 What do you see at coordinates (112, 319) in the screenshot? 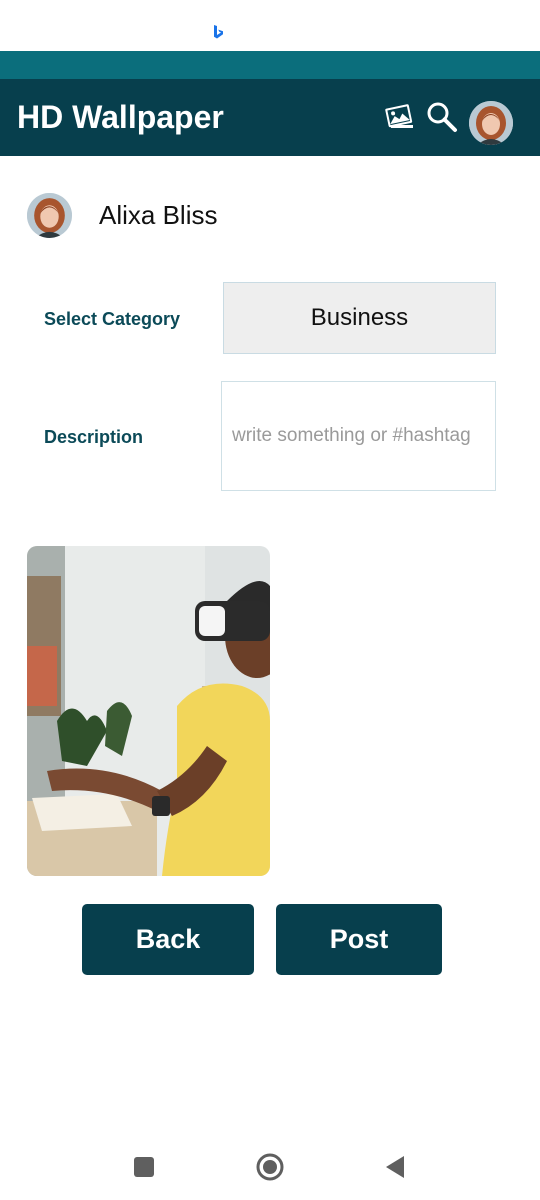
I see `category-label: Select Category` at bounding box center [112, 319].